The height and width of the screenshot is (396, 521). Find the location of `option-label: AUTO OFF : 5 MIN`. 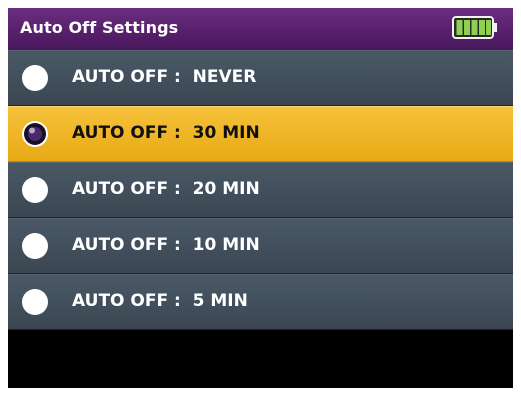

option-label: AUTO OFF : 5 MIN is located at coordinates (160, 301).